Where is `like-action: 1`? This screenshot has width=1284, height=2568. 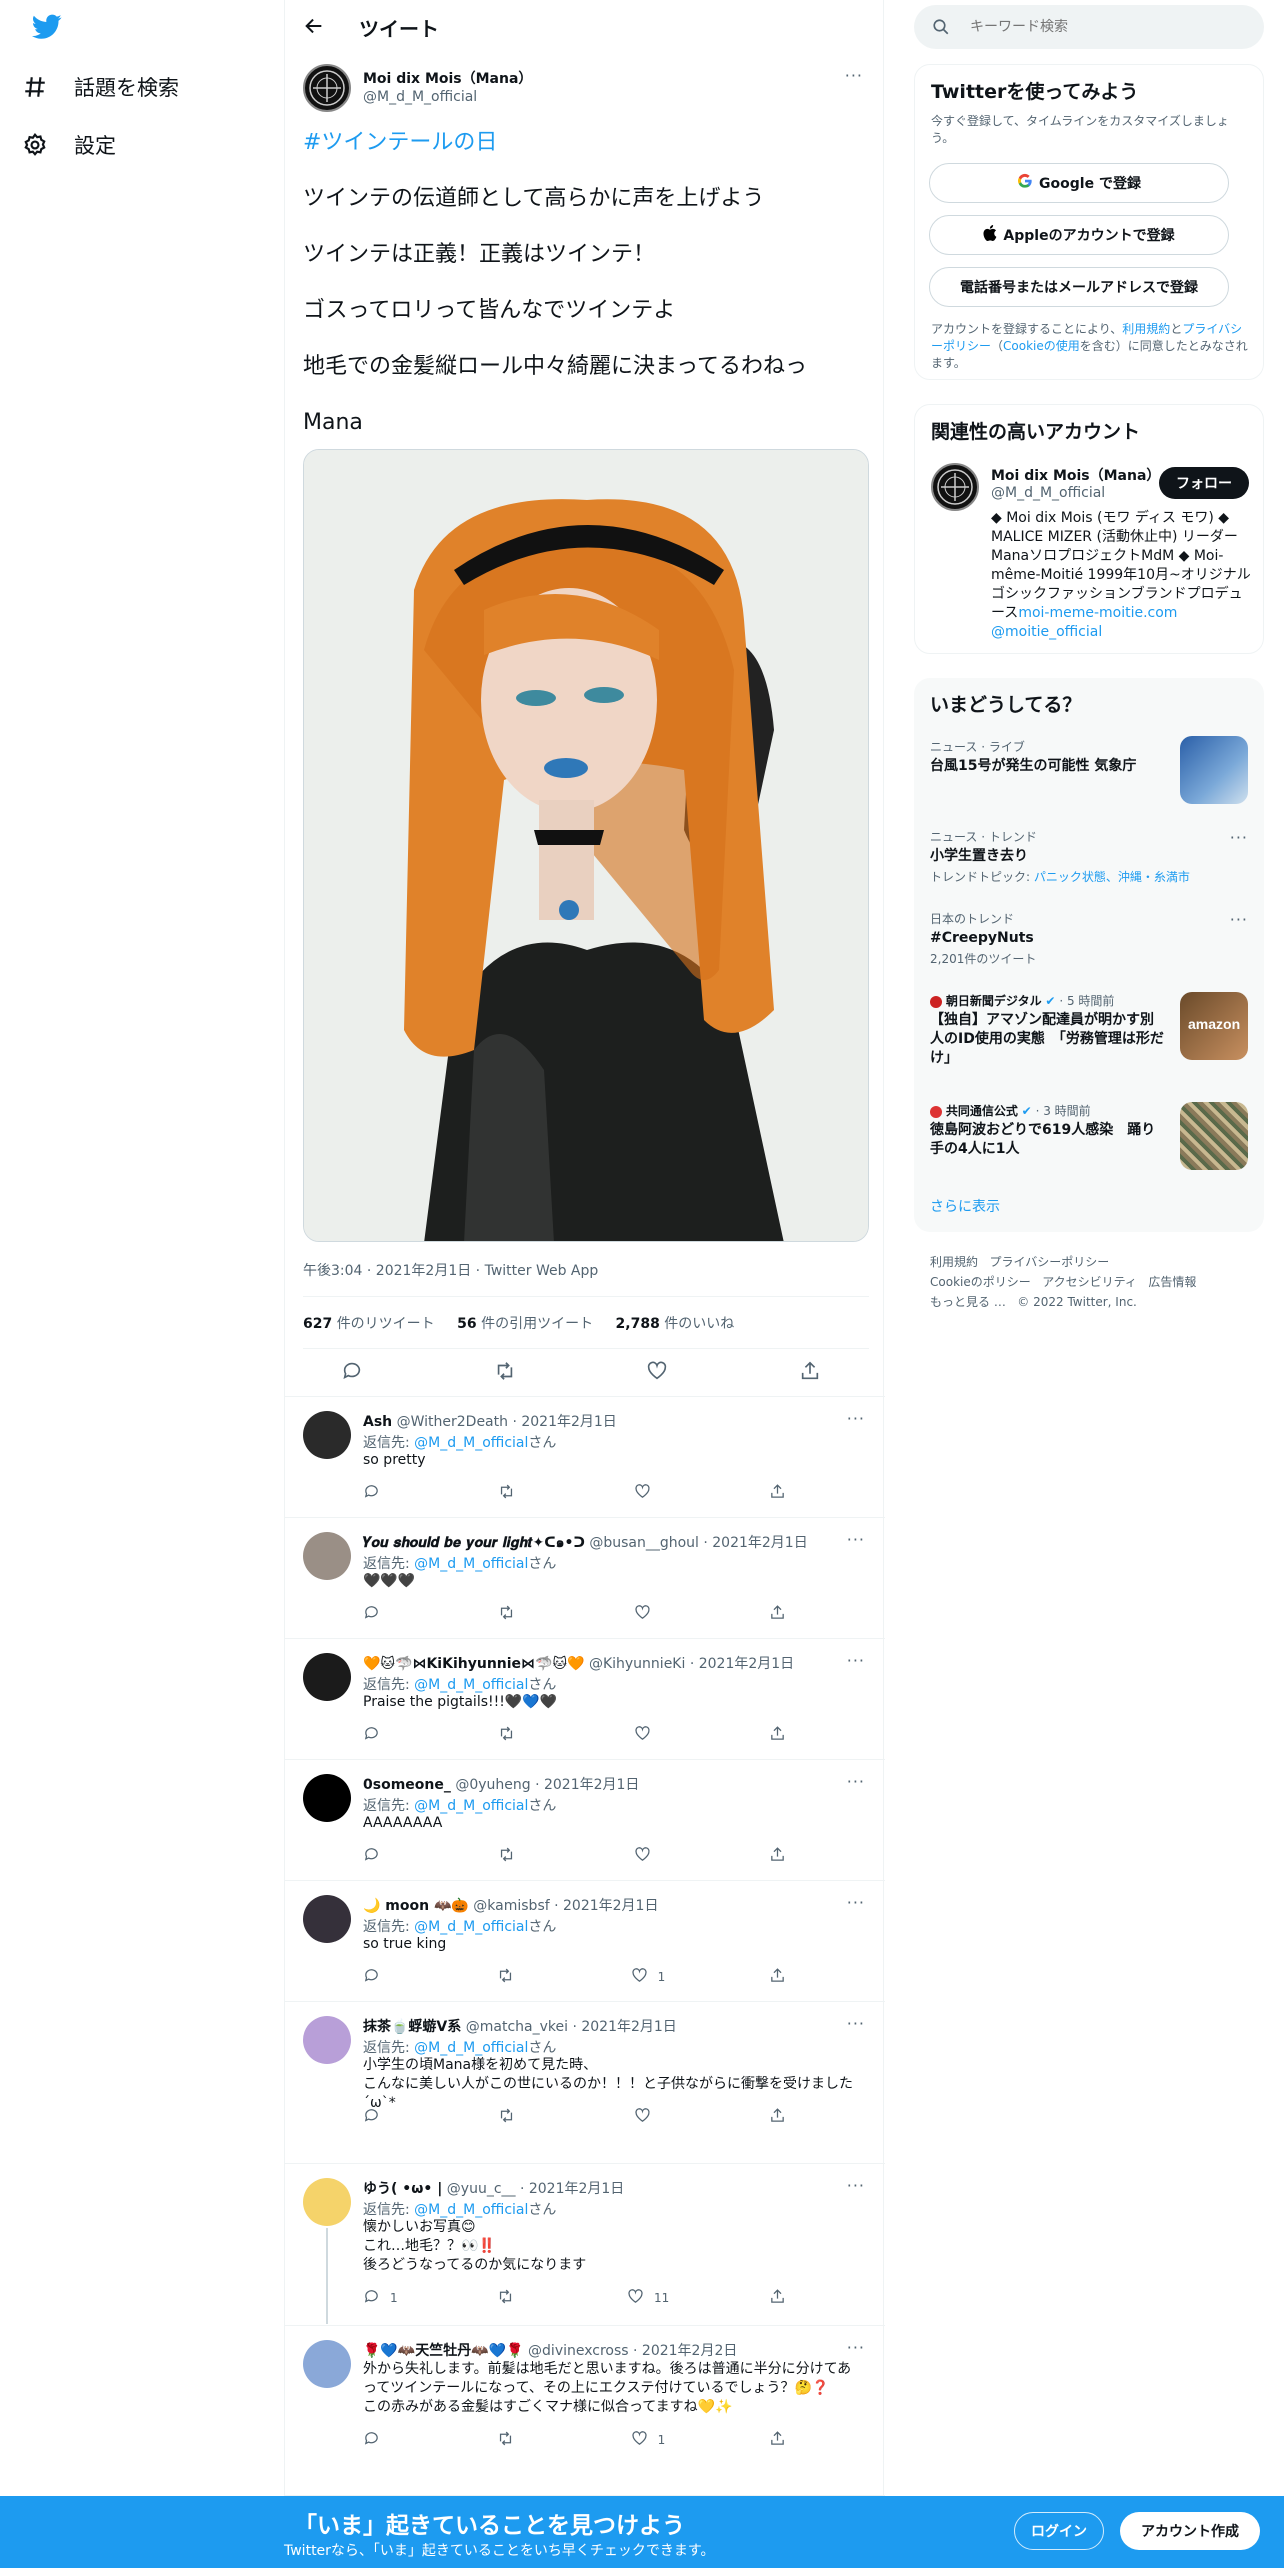 like-action: 1 is located at coordinates (648, 2440).